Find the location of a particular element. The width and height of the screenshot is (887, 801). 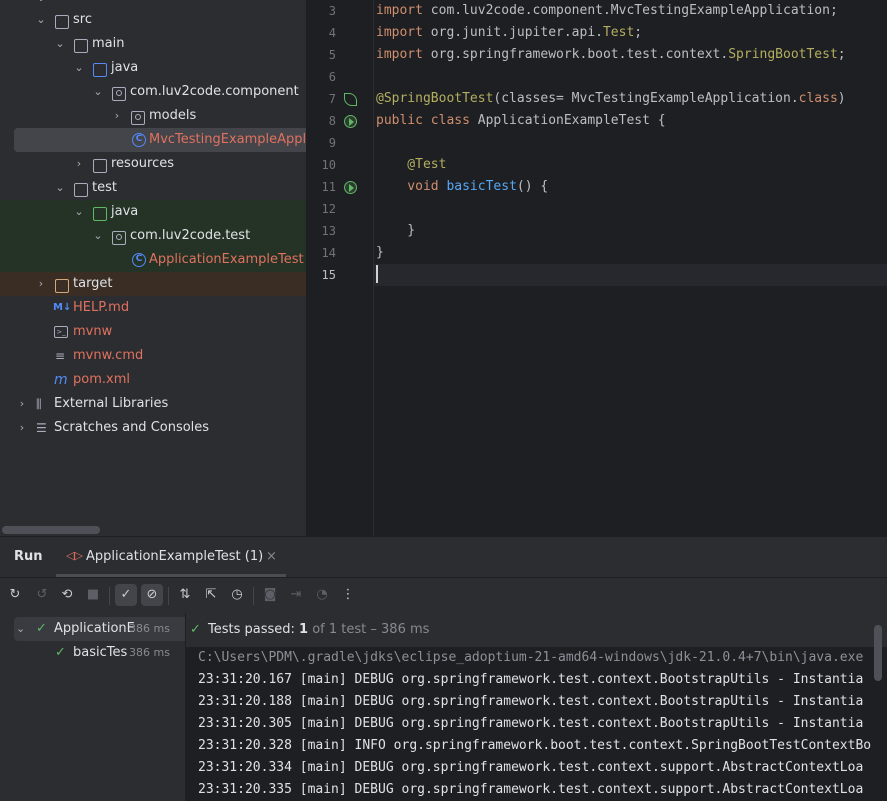

line-number: 8 is located at coordinates (332, 121).